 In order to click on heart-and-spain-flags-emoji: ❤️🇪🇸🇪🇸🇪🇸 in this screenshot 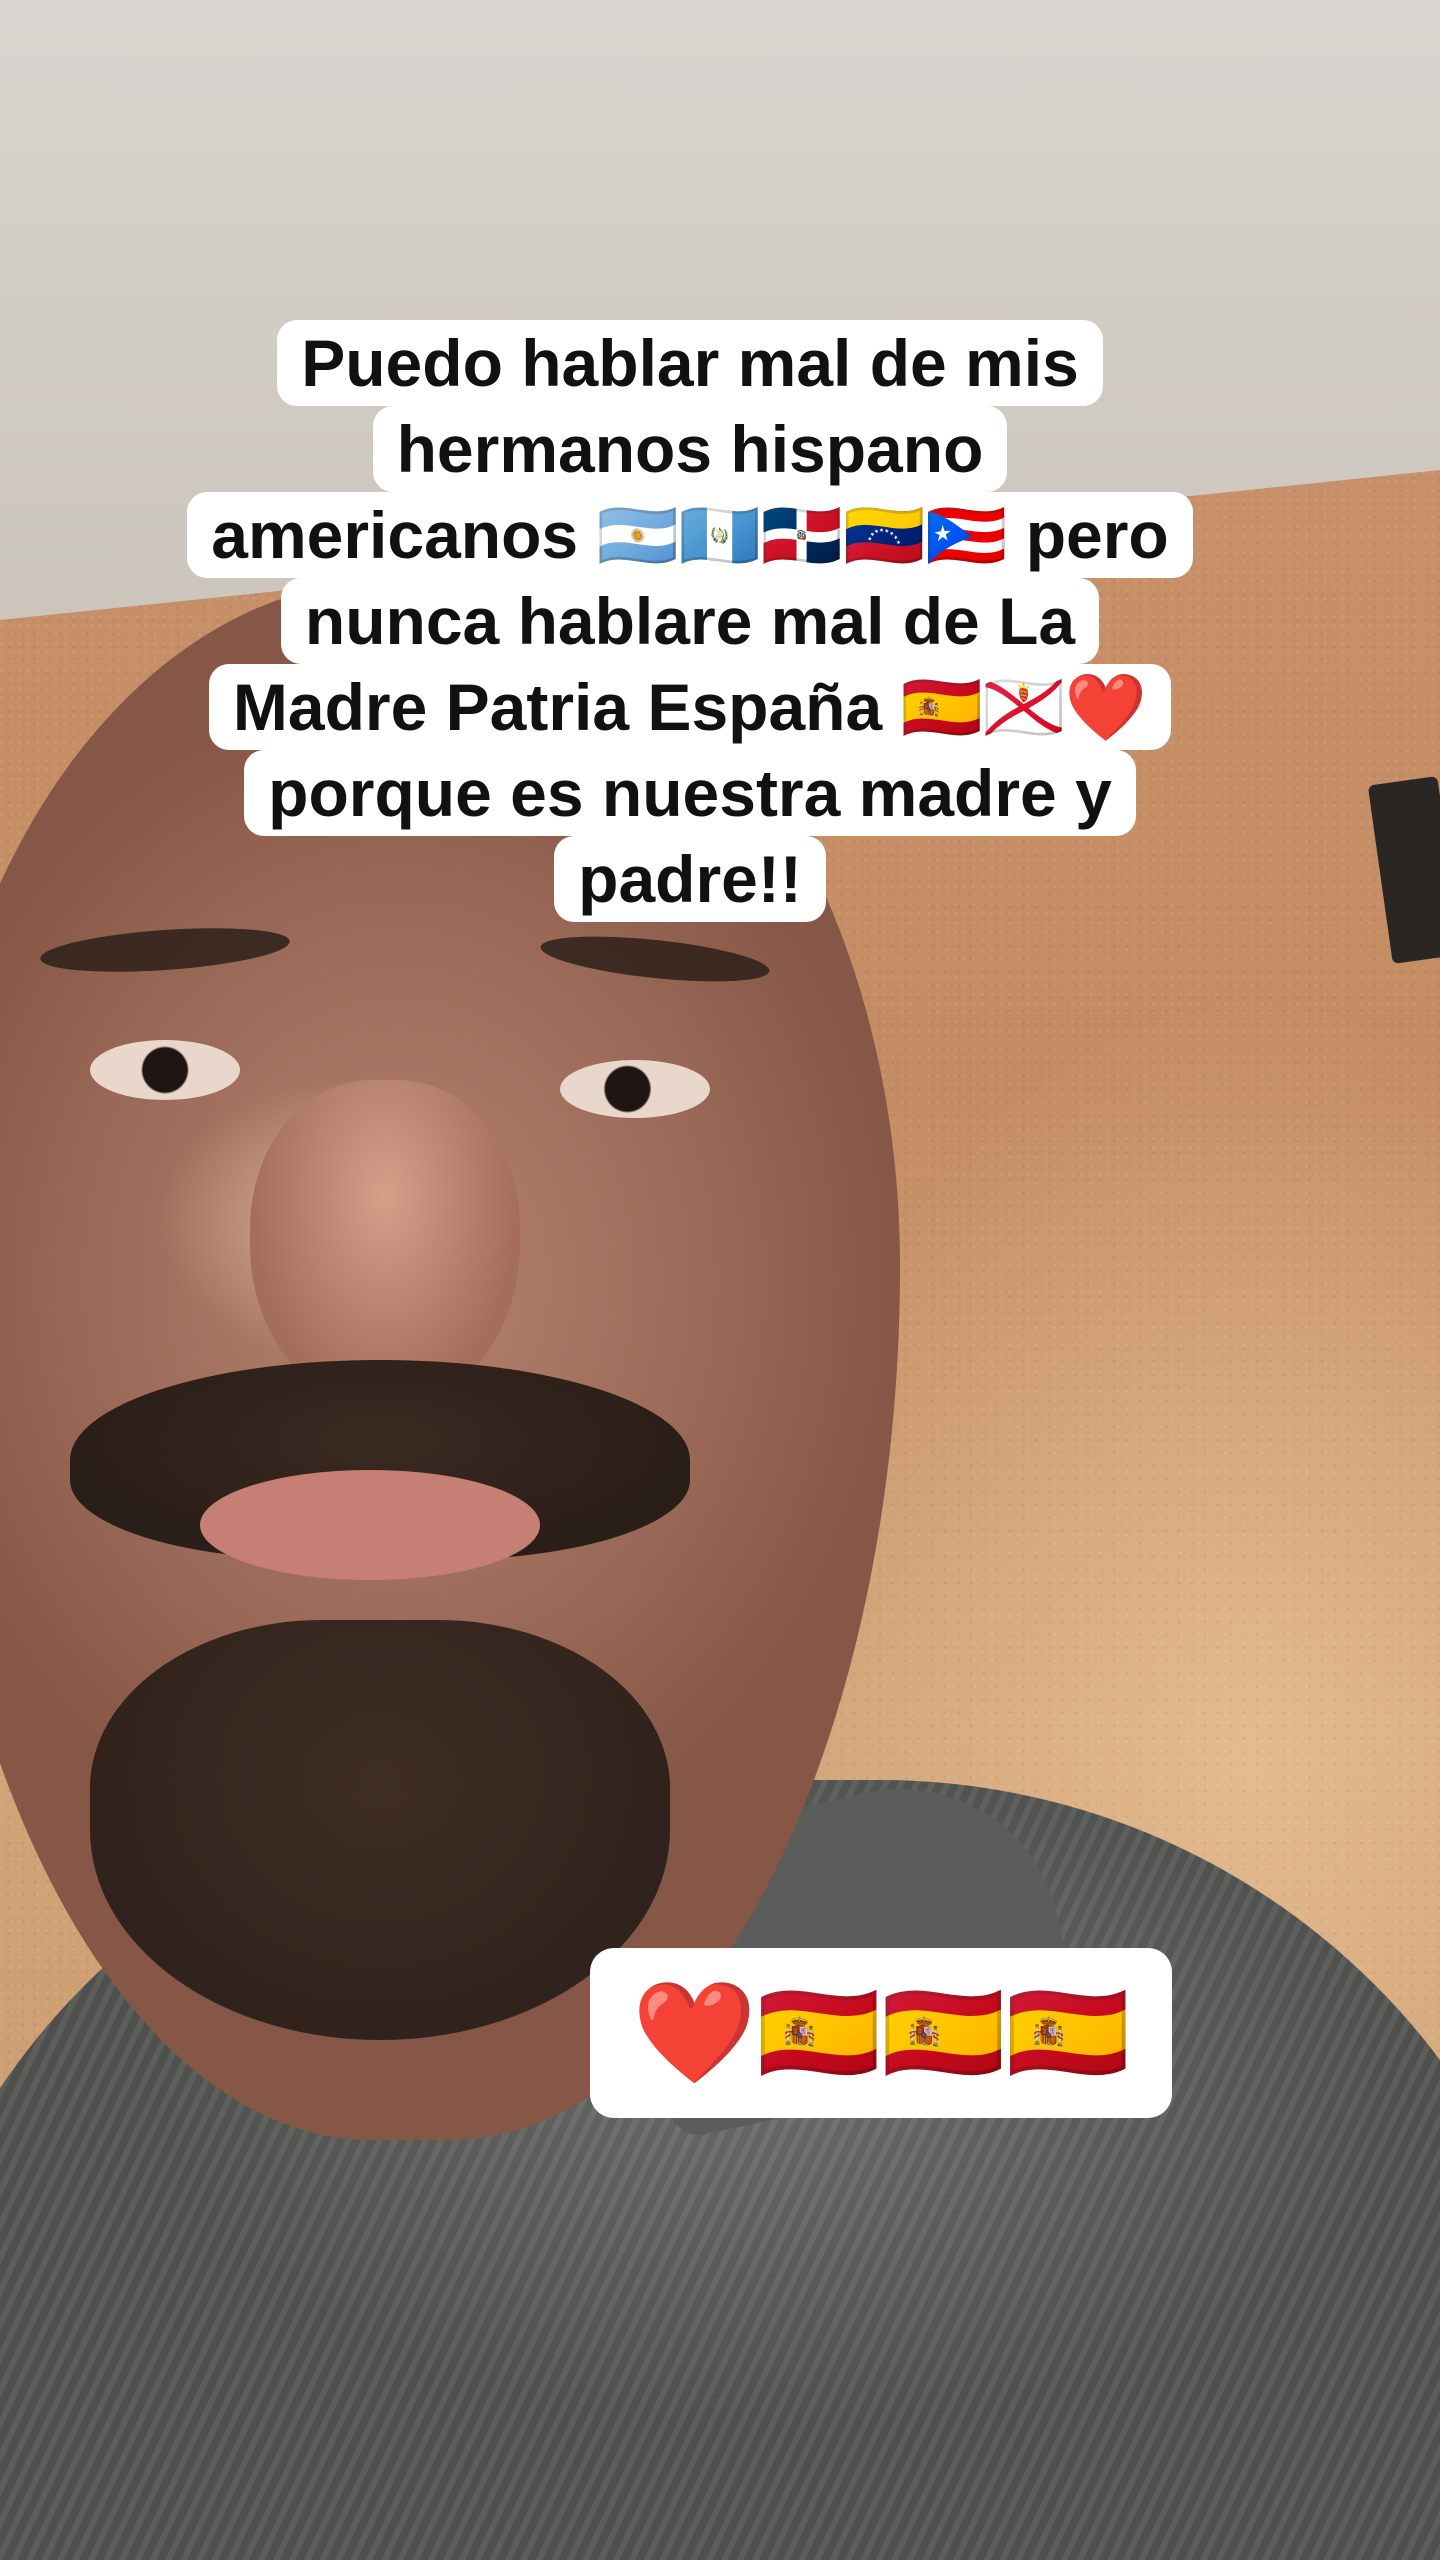, I will do `click(881, 2032)`.